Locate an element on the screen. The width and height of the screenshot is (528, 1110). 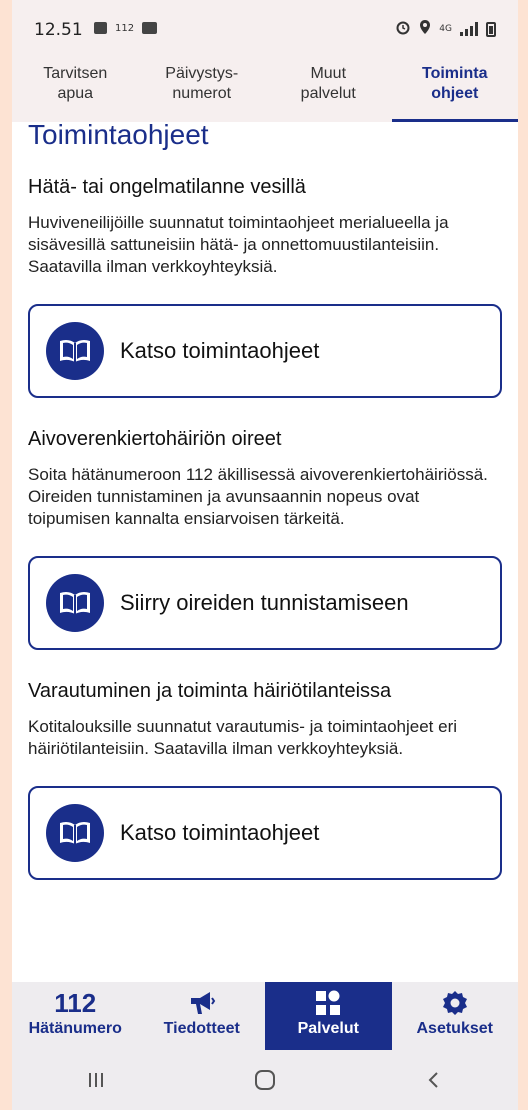
symptom-recognition-button: Siirry oireiden tunnistamiseen is located at coordinates (265, 603).